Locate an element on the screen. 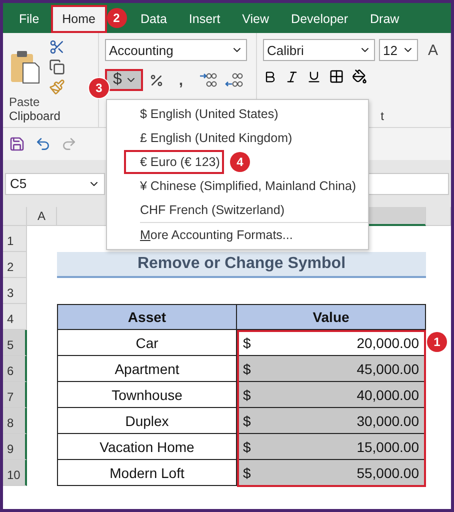 This screenshot has width=454, height=512. font-dropdown: Calibri is located at coordinates (319, 50).